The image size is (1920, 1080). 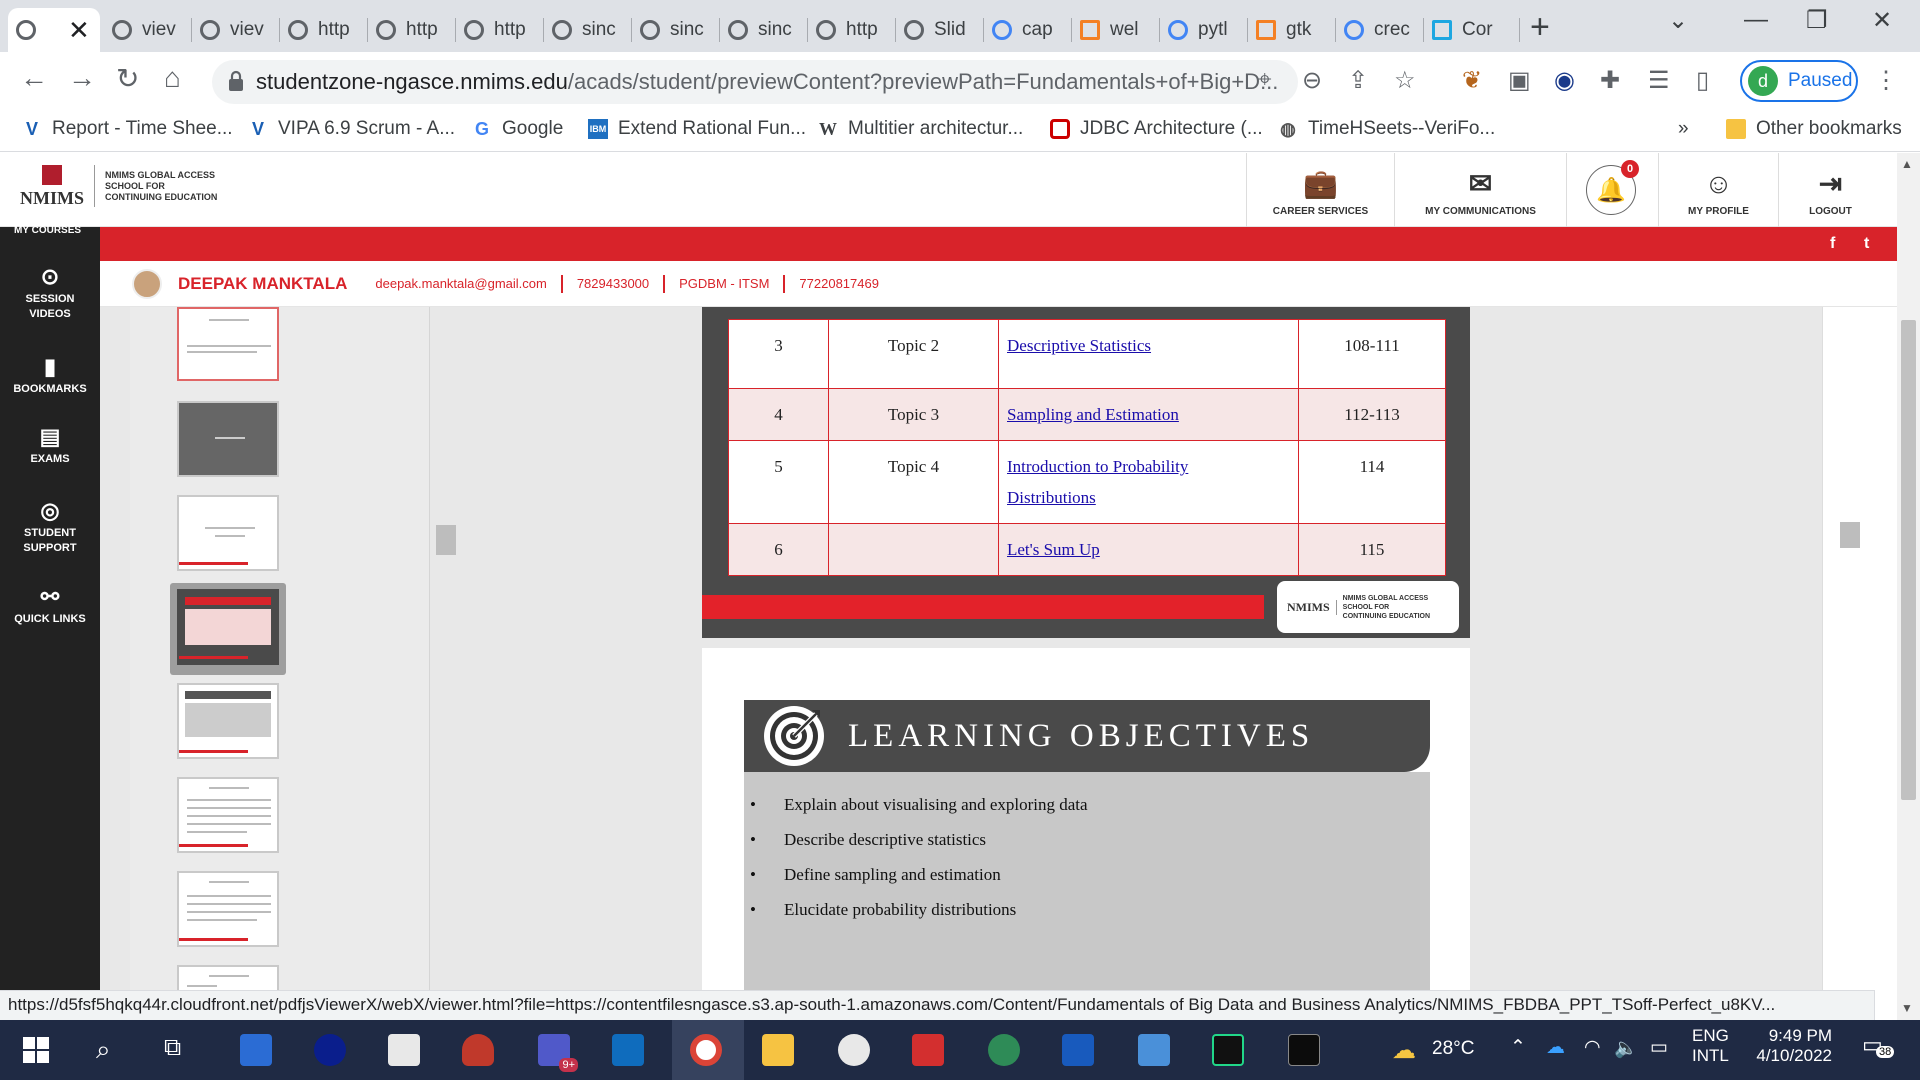 I want to click on browser-tab: wel, so click(x=1116, y=30).